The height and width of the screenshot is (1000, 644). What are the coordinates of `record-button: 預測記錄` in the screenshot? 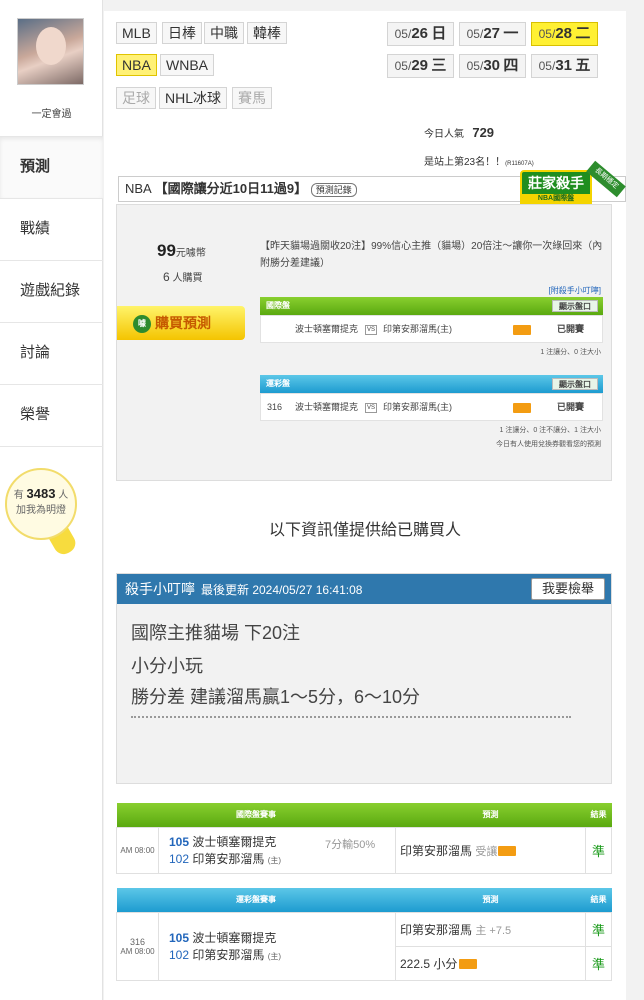 It's located at (333, 189).